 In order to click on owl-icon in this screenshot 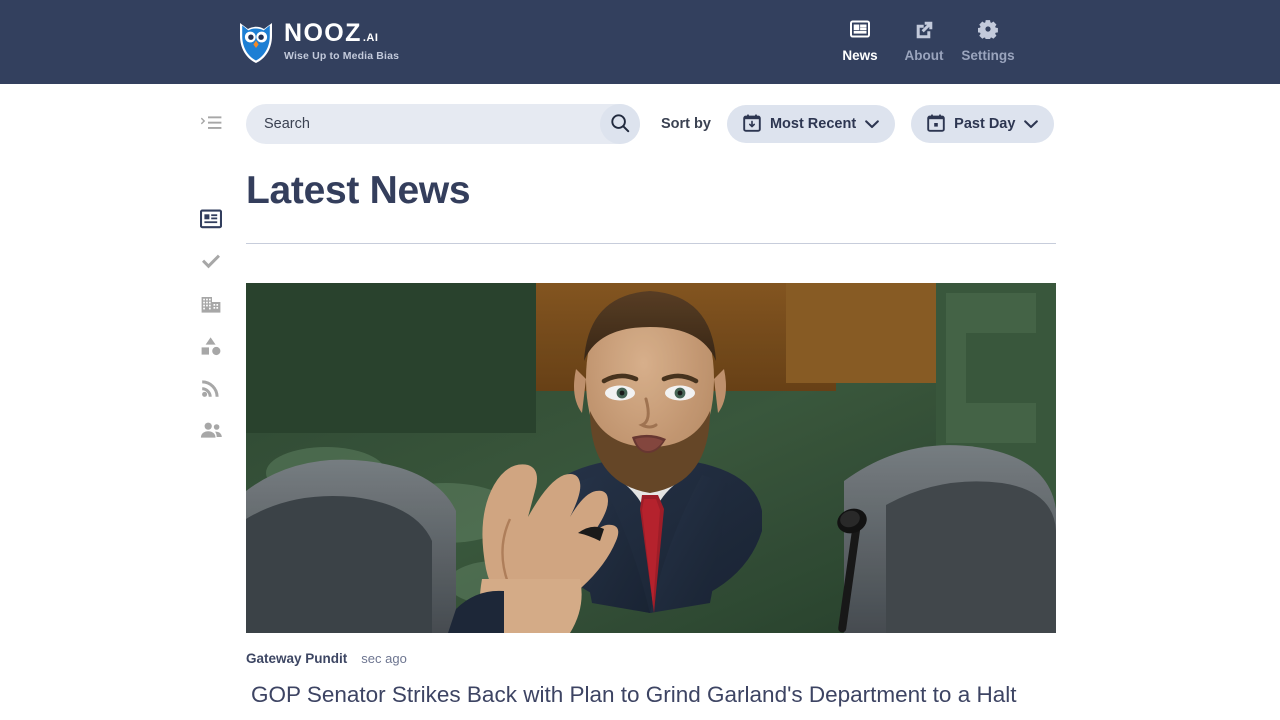, I will do `click(256, 41)`.